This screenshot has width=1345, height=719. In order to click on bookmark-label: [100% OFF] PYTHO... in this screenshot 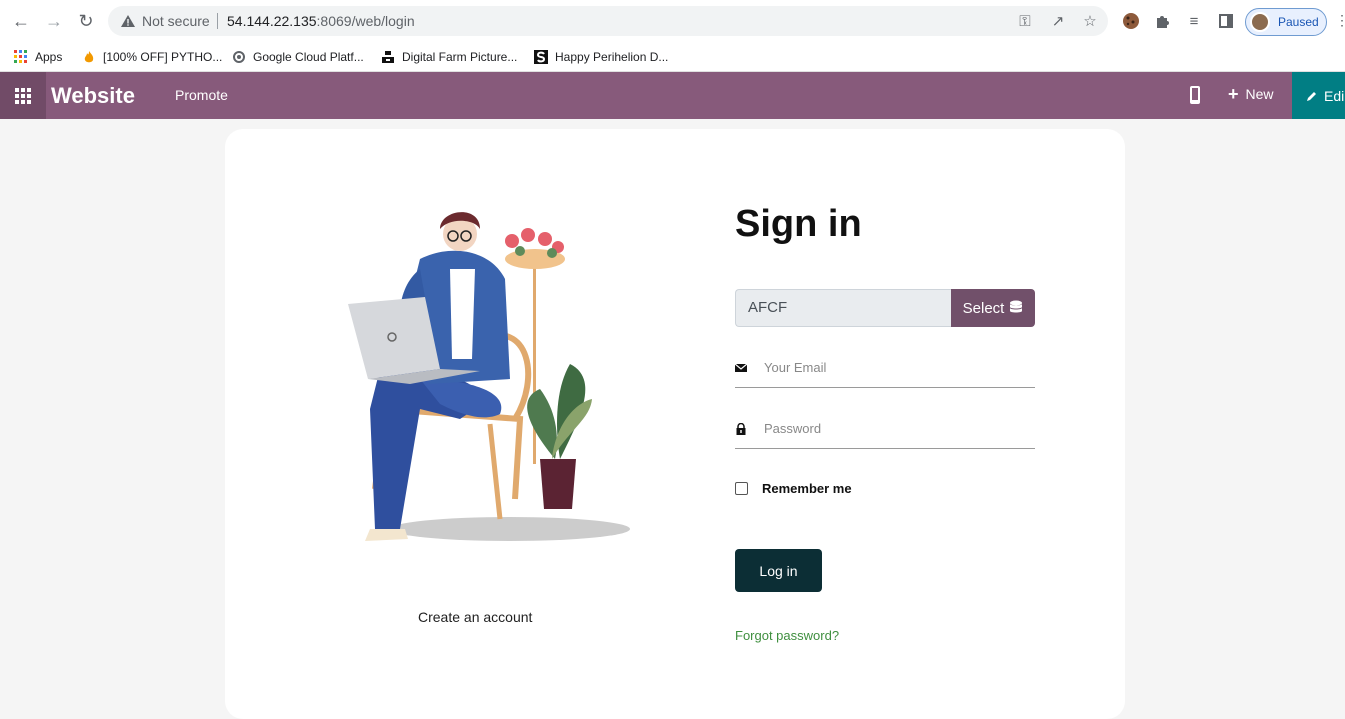, I will do `click(163, 57)`.